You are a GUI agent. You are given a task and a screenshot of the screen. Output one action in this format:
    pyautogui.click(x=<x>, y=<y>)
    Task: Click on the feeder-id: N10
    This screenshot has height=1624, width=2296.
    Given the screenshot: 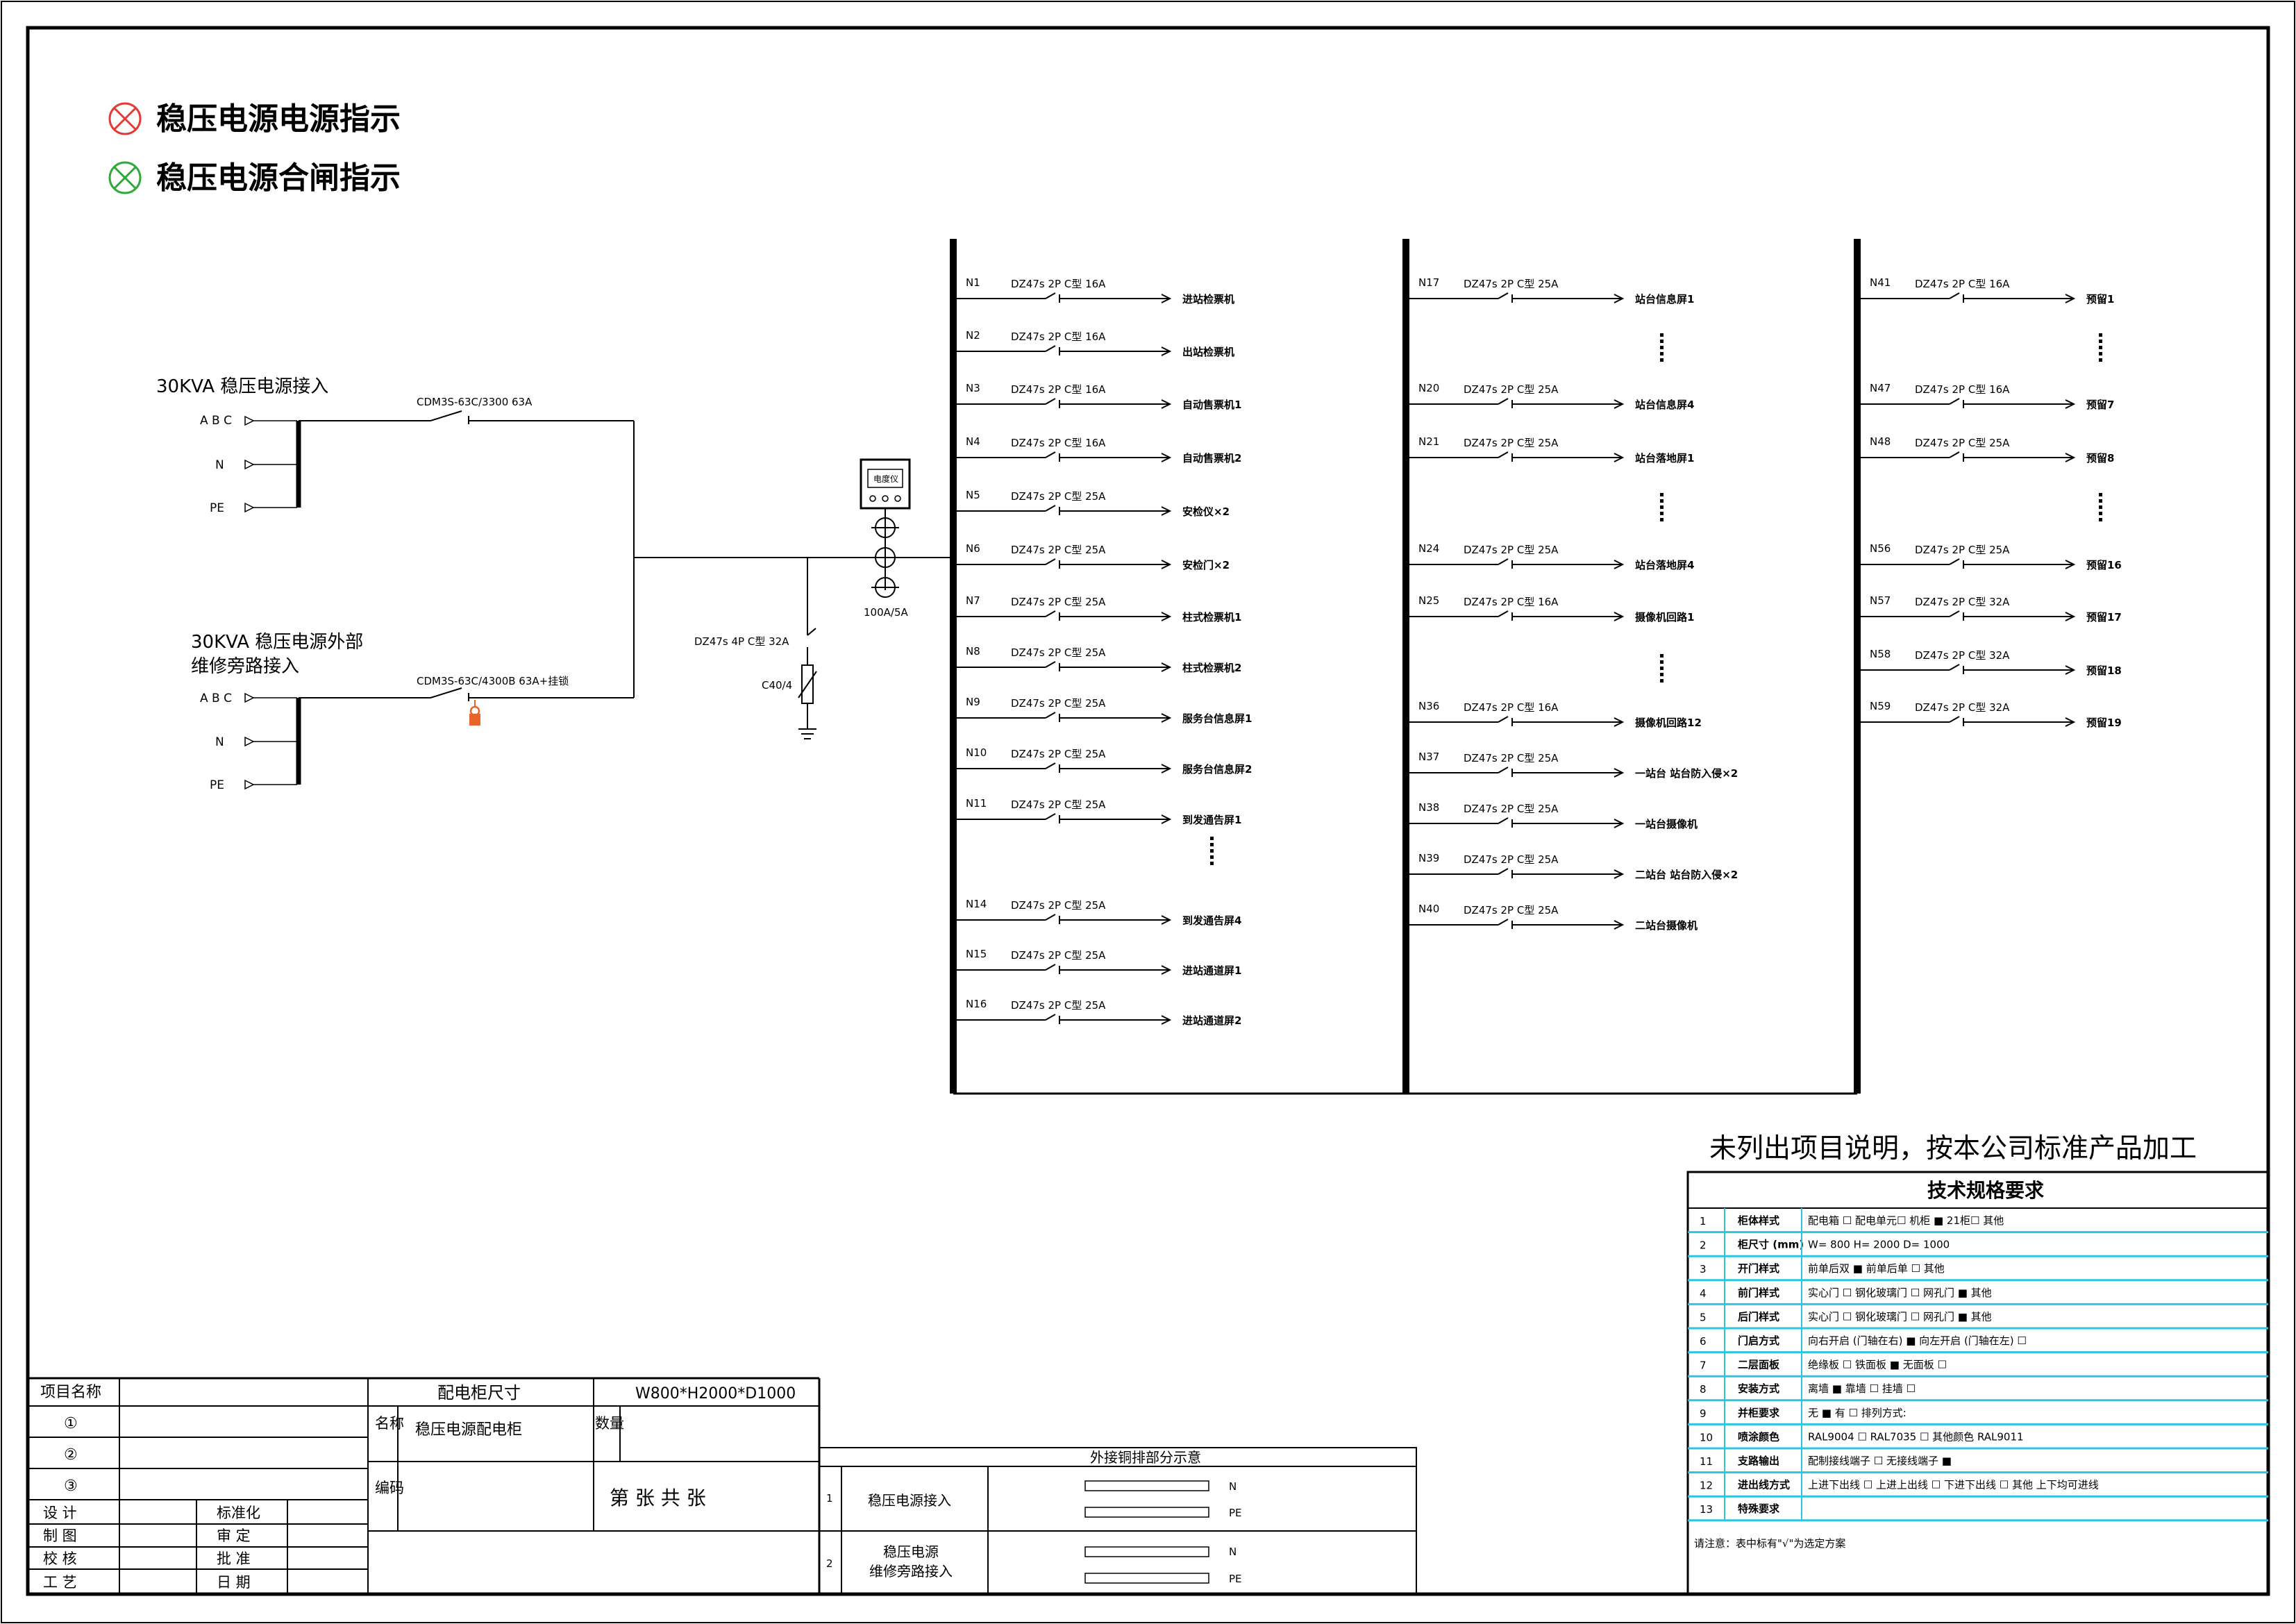 What is the action you would take?
    pyautogui.click(x=976, y=753)
    